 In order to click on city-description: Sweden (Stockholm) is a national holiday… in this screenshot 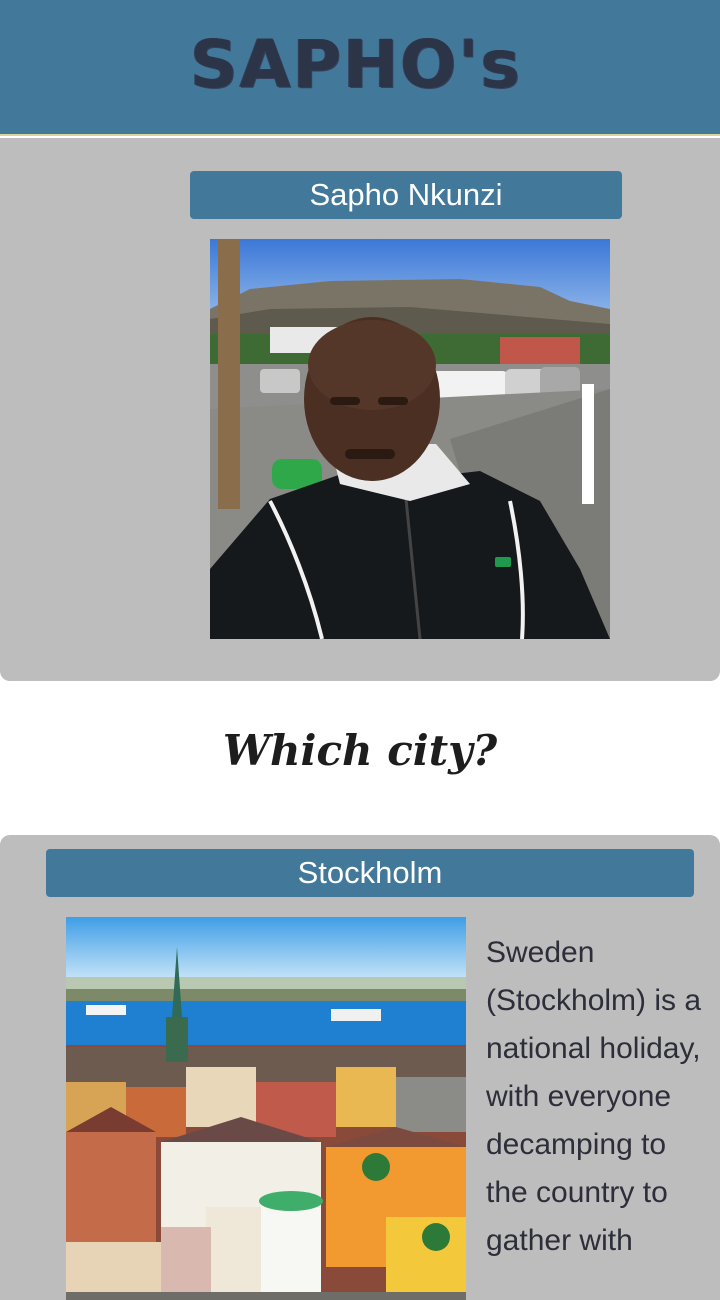, I will do `click(594, 1096)`.